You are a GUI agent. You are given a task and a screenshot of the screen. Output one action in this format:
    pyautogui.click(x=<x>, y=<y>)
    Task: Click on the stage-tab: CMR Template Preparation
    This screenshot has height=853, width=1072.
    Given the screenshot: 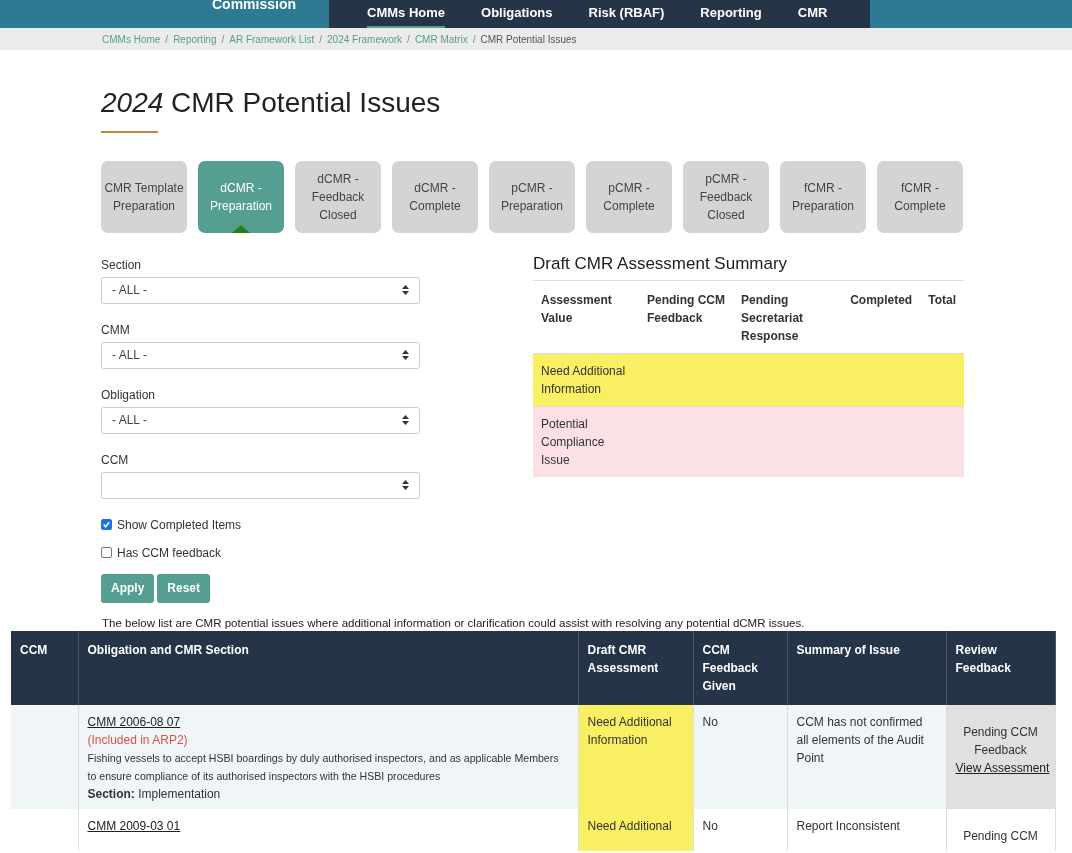 What is the action you would take?
    pyautogui.click(x=144, y=196)
    